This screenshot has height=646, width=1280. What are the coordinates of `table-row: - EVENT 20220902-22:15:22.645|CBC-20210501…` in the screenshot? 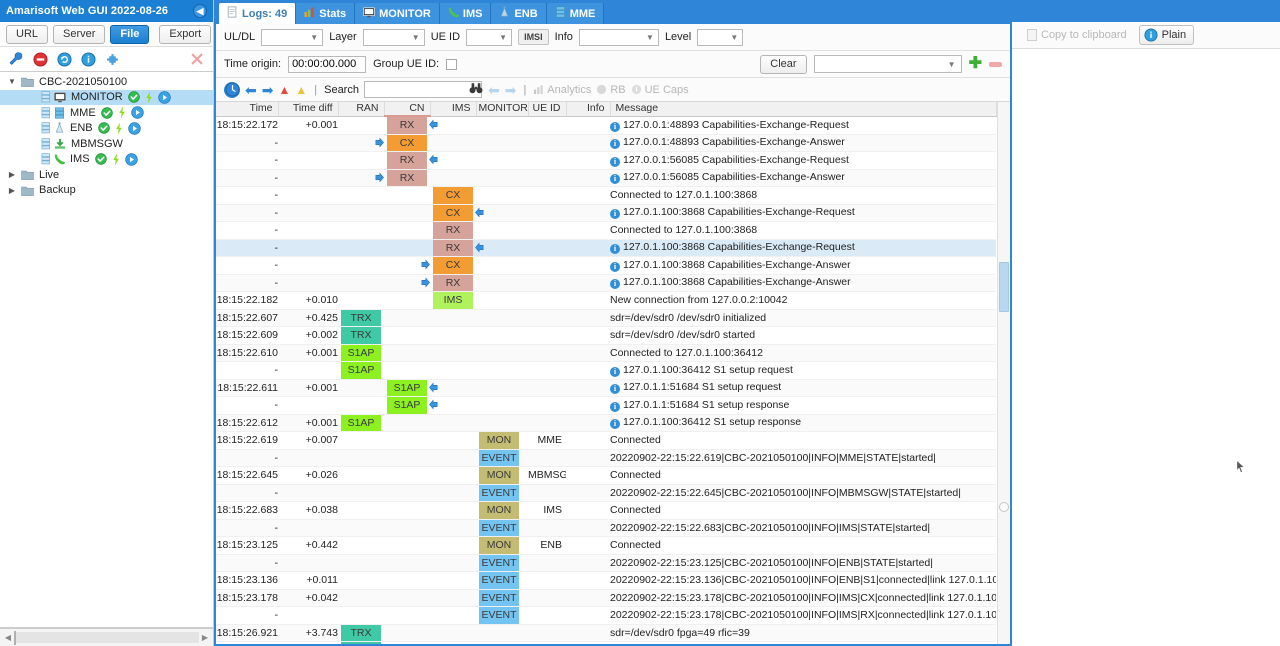 It's located at (606, 493).